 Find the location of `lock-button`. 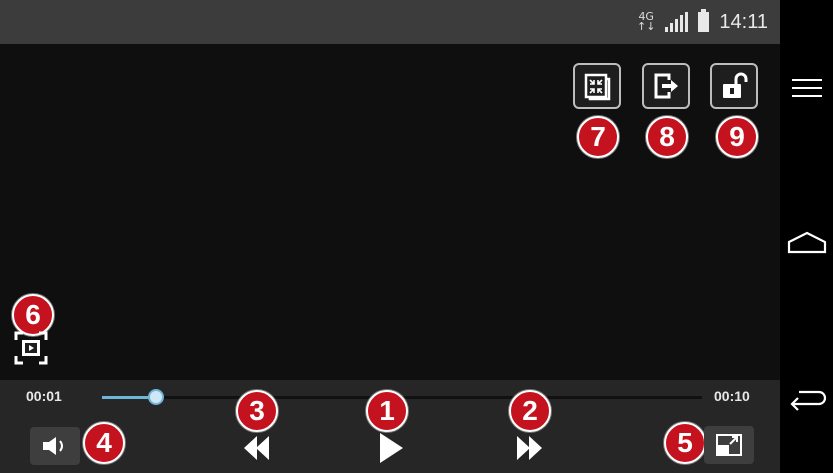

lock-button is located at coordinates (734, 86).